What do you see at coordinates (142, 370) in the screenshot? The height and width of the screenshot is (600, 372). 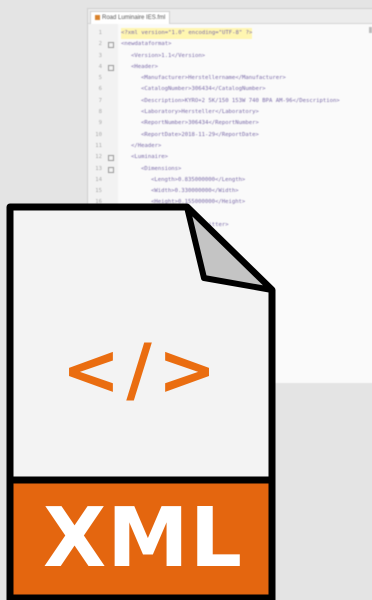 I see `code-tag-icon: </>` at bounding box center [142, 370].